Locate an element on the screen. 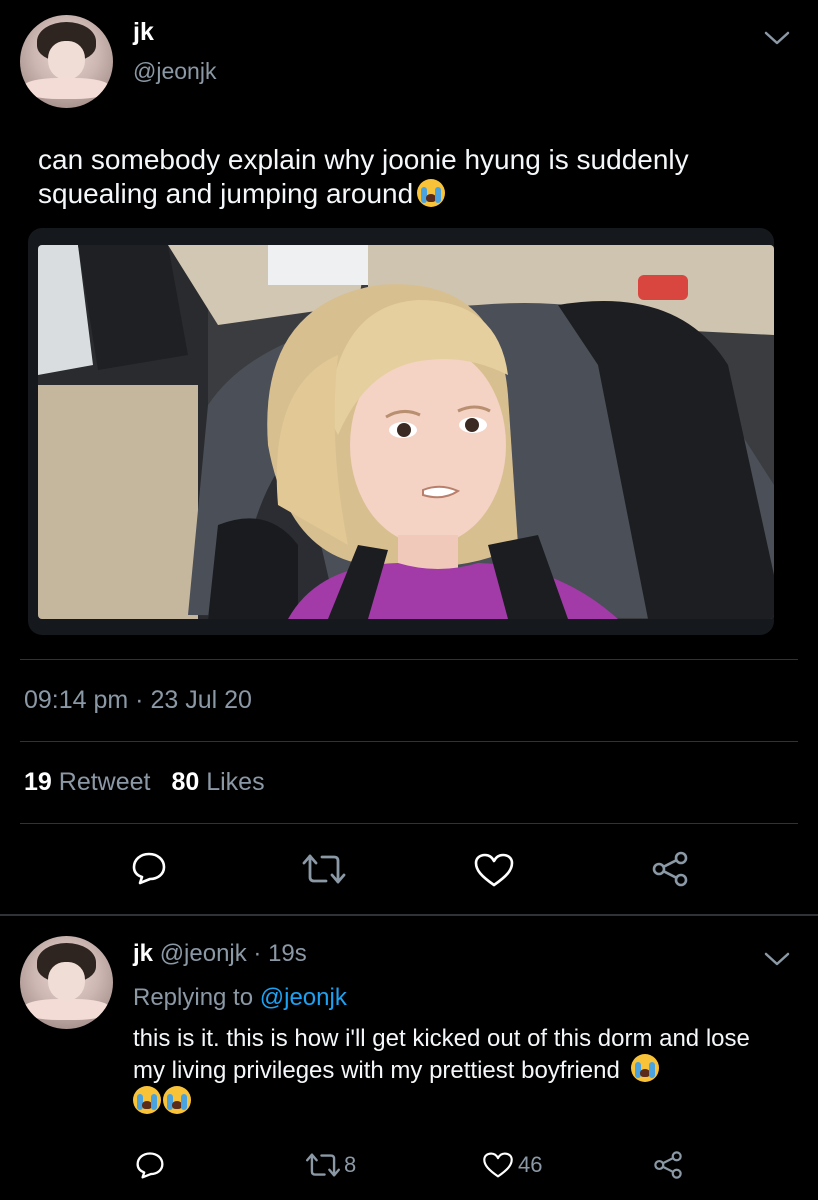 Image resolution: width=818 pixels, height=1200 pixels. like-button is located at coordinates (494, 870).